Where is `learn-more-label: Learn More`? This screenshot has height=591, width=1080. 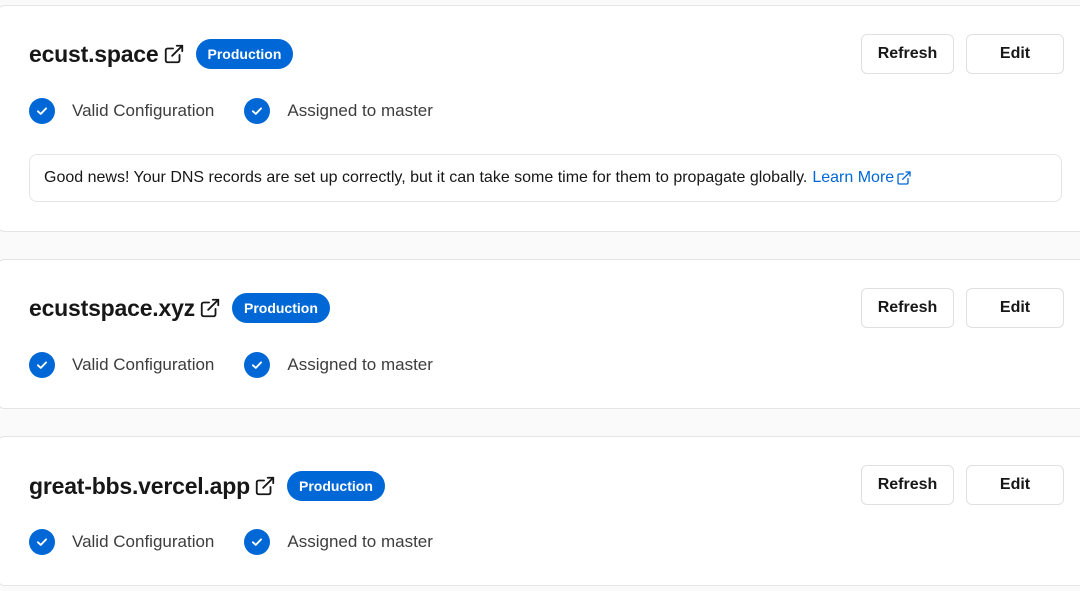 learn-more-label: Learn More is located at coordinates (853, 178).